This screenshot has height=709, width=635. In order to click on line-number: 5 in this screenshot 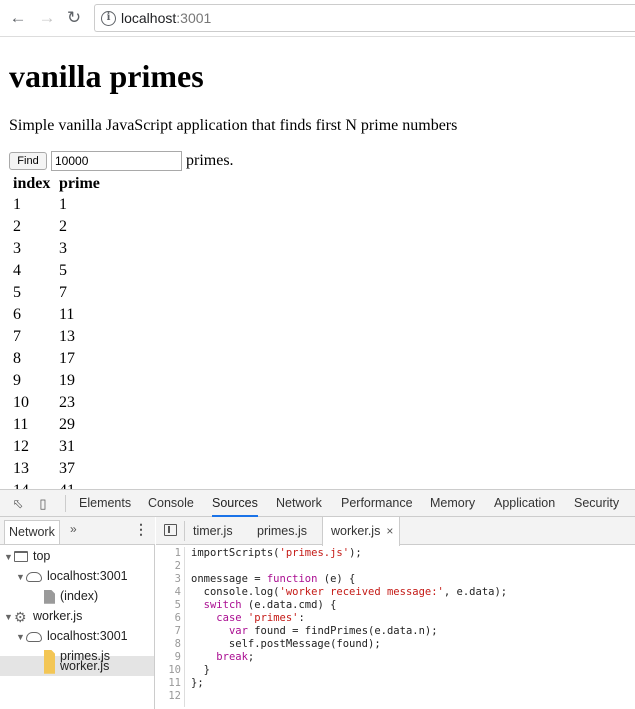, I will do `click(170, 605)`.